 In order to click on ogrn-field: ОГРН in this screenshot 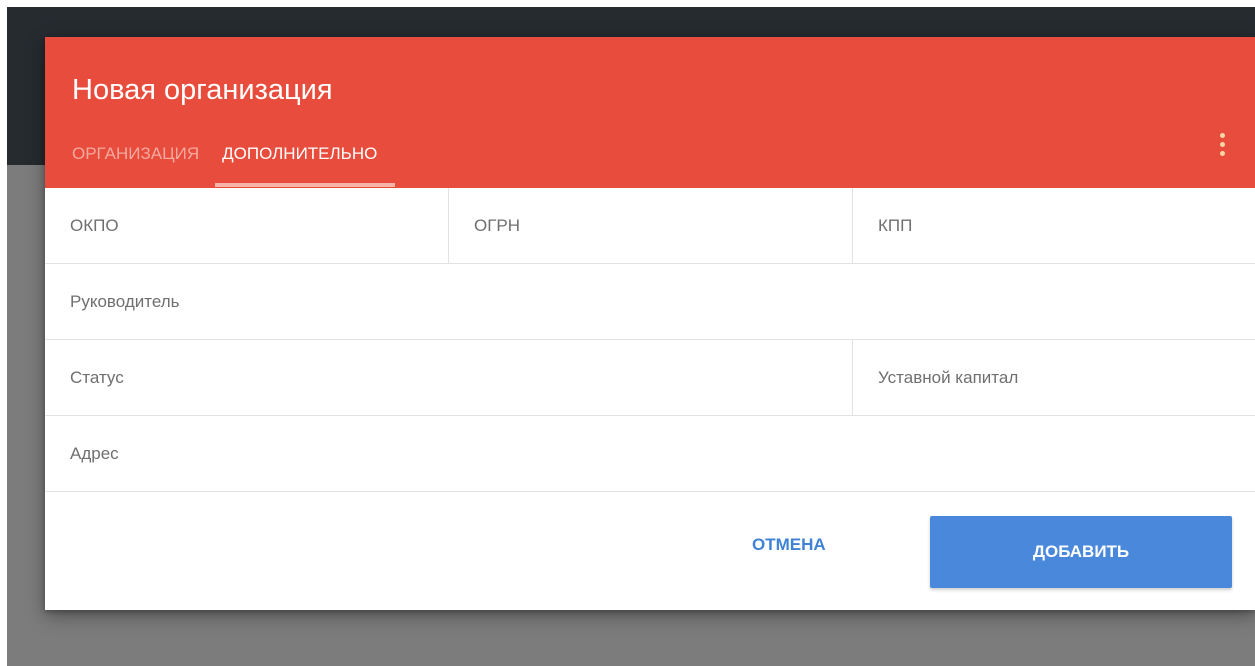, I will do `click(650, 225)`.